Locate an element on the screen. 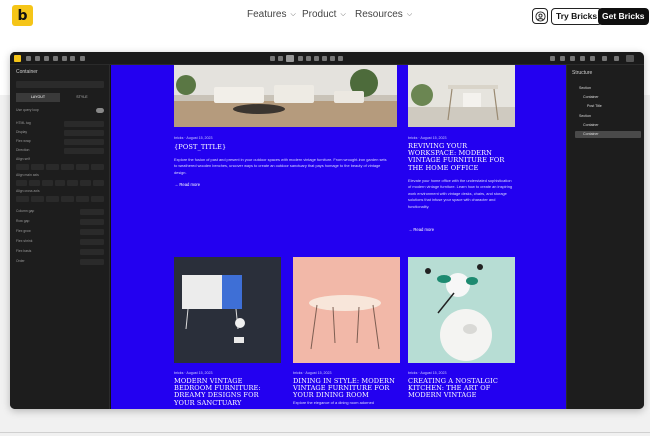 The height and width of the screenshot is (436, 650). setting-row: Use query loop is located at coordinates (60, 111).